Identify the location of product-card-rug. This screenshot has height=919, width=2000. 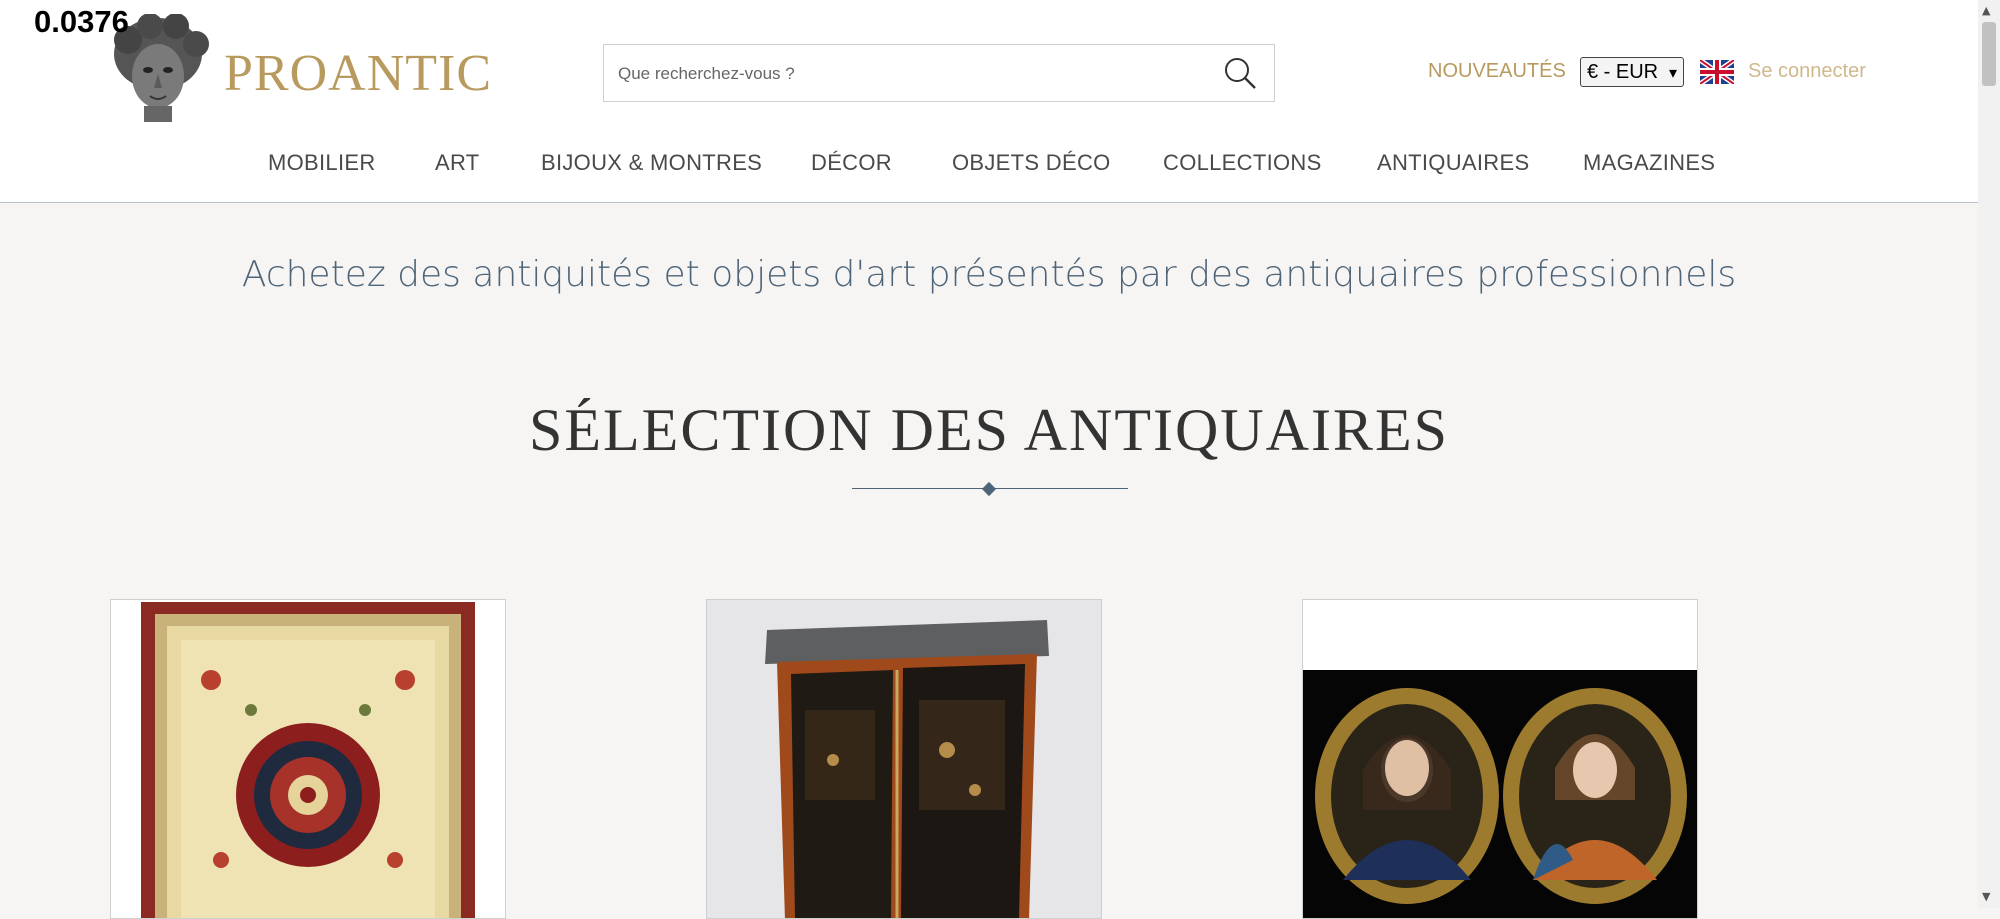
(308, 759).